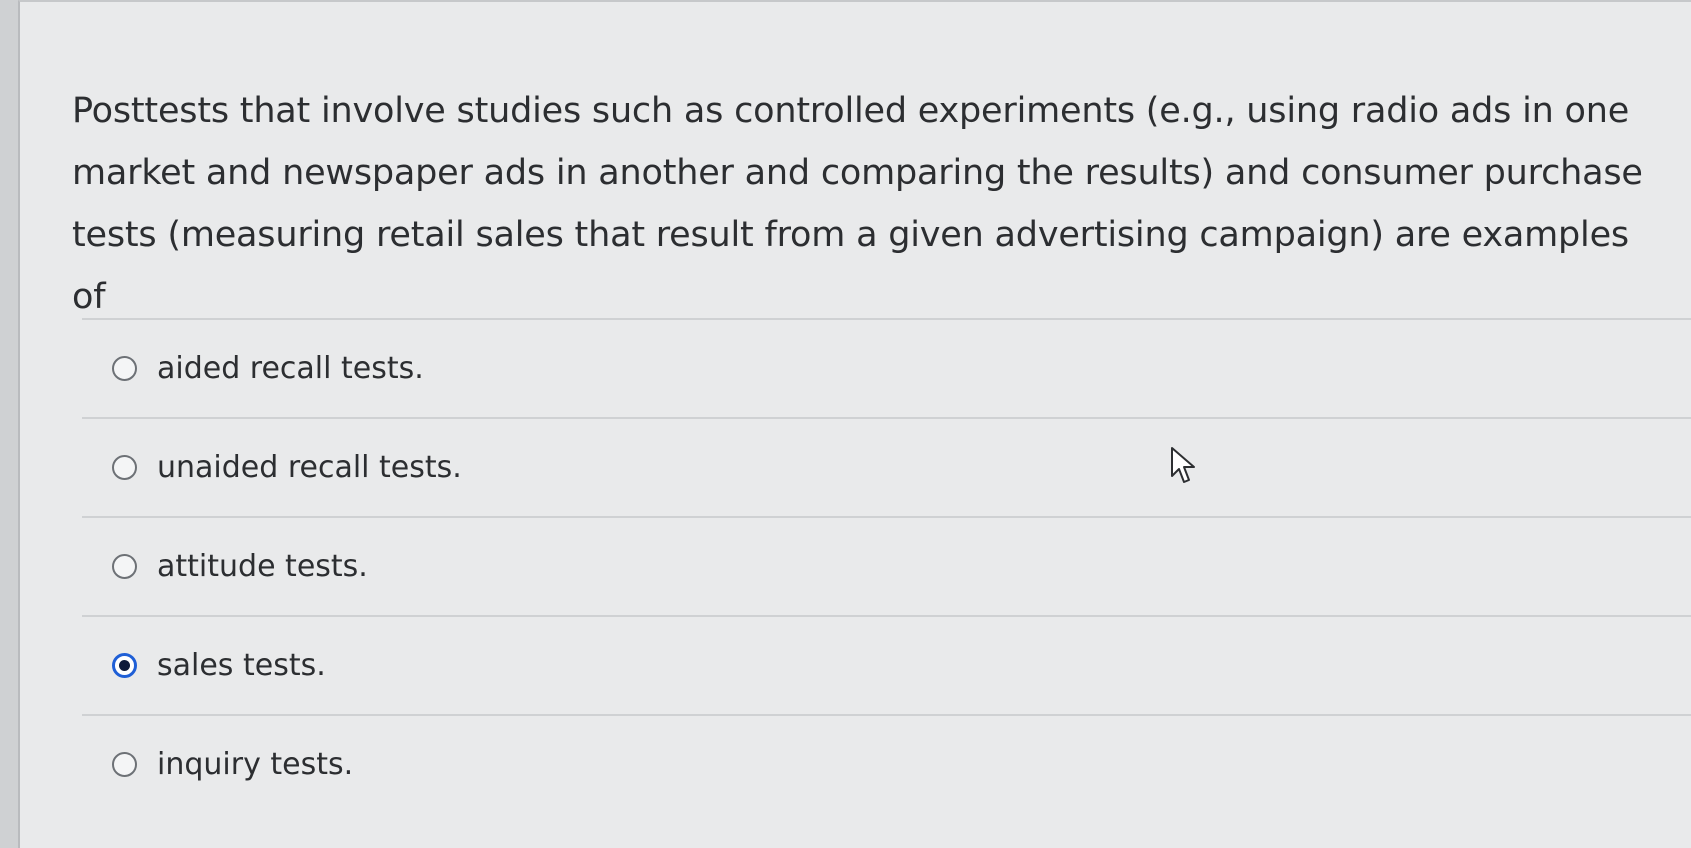 This screenshot has width=1691, height=848. I want to click on option-label: attitude tests., so click(262, 566).